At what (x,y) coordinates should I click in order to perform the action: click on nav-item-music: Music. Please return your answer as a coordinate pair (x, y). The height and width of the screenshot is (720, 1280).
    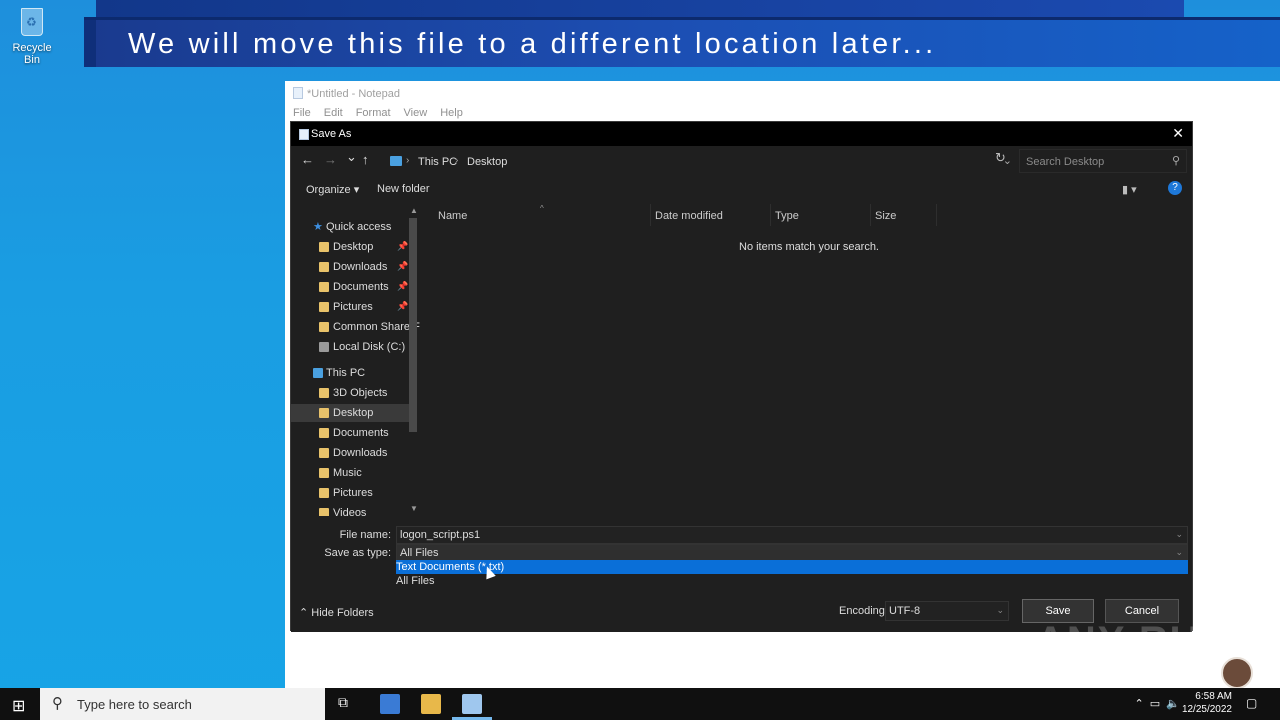
    Looking at the image, I should click on (350, 473).